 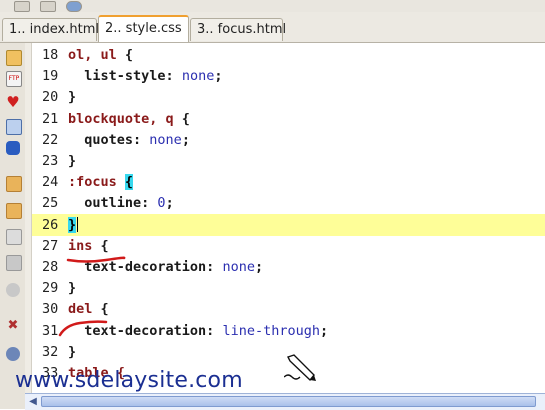 What do you see at coordinates (50, 330) in the screenshot?
I see `line-number: 31` at bounding box center [50, 330].